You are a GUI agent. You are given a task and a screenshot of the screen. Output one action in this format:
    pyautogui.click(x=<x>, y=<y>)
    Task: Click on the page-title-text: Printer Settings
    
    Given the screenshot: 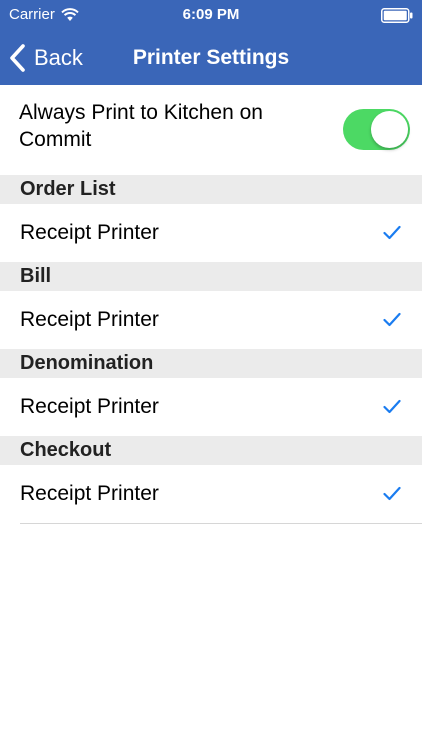 What is the action you would take?
    pyautogui.click(x=211, y=57)
    